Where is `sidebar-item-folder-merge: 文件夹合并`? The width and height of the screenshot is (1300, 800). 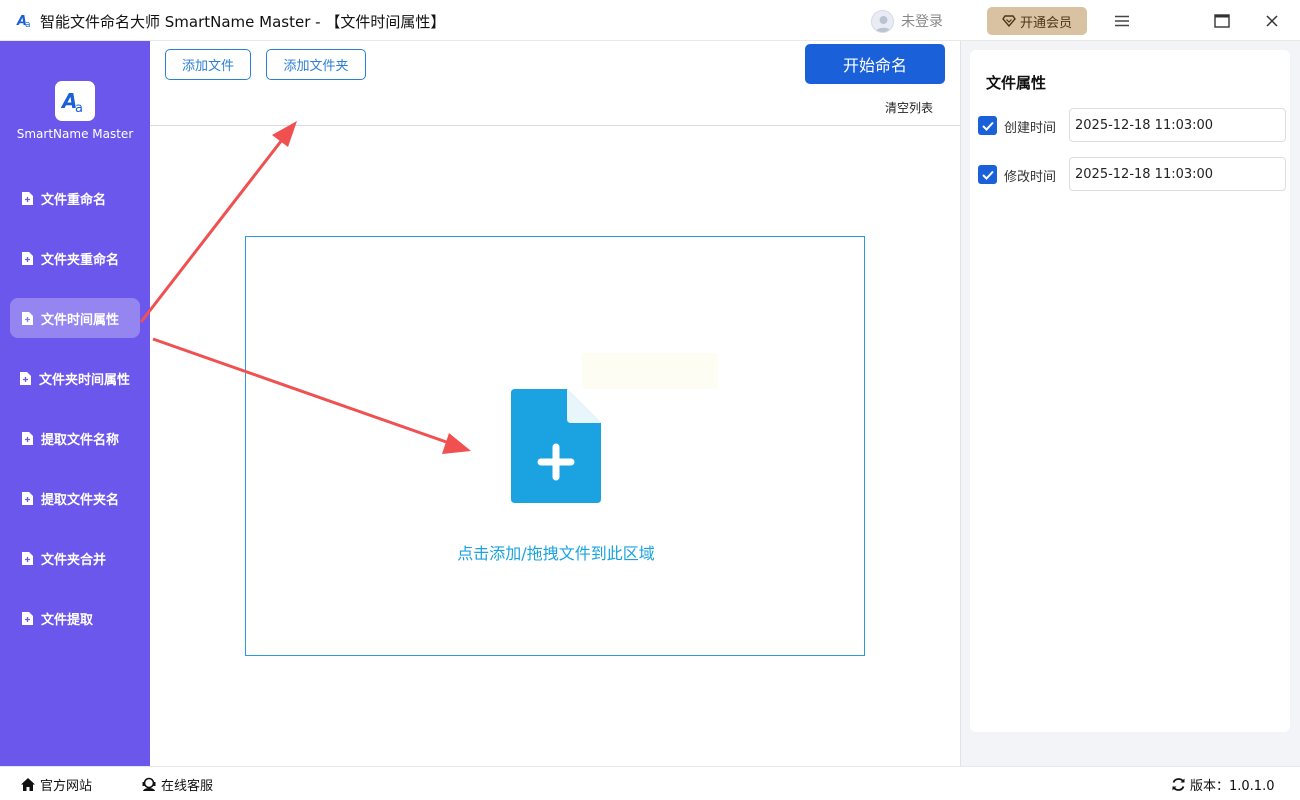
sidebar-item-folder-merge: 文件夹合并 is located at coordinates (75, 558).